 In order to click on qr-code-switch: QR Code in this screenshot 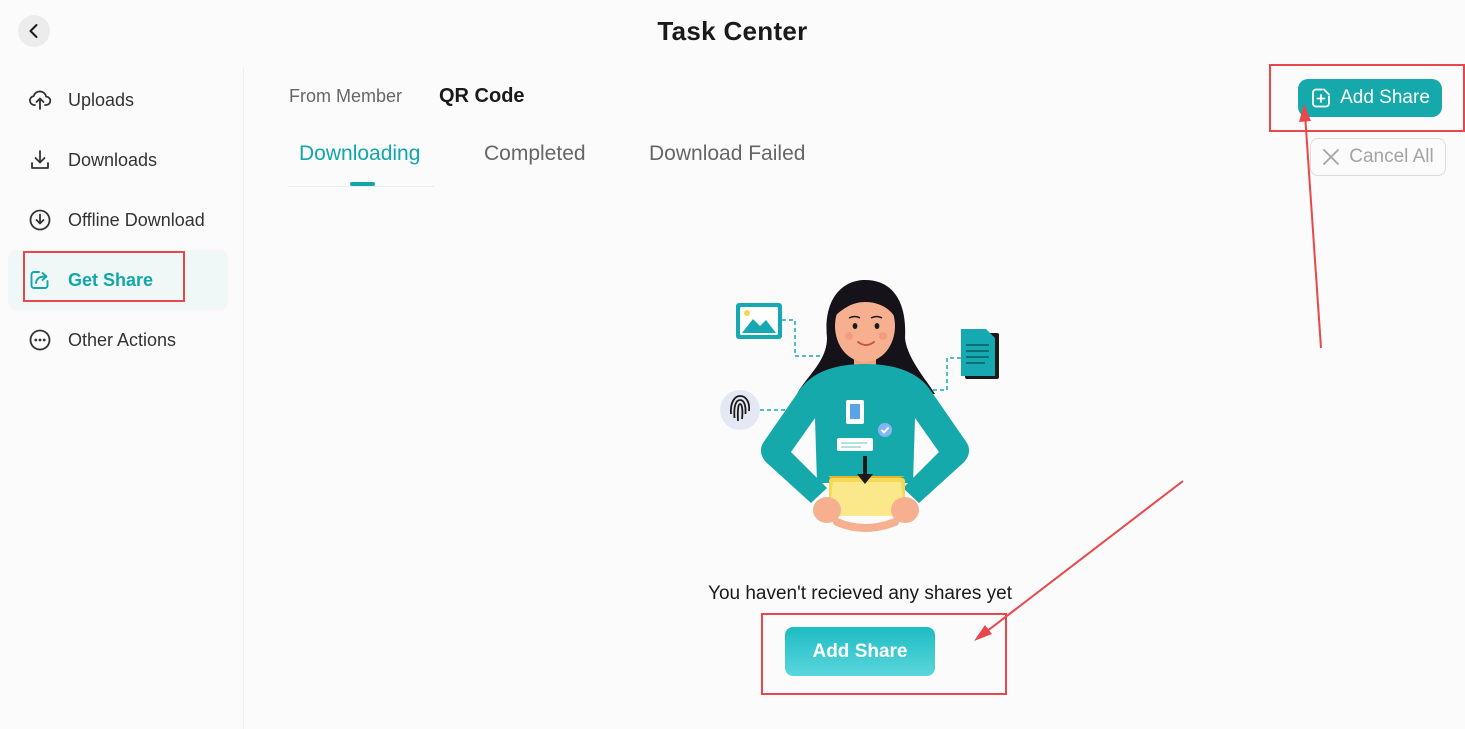, I will do `click(482, 96)`.